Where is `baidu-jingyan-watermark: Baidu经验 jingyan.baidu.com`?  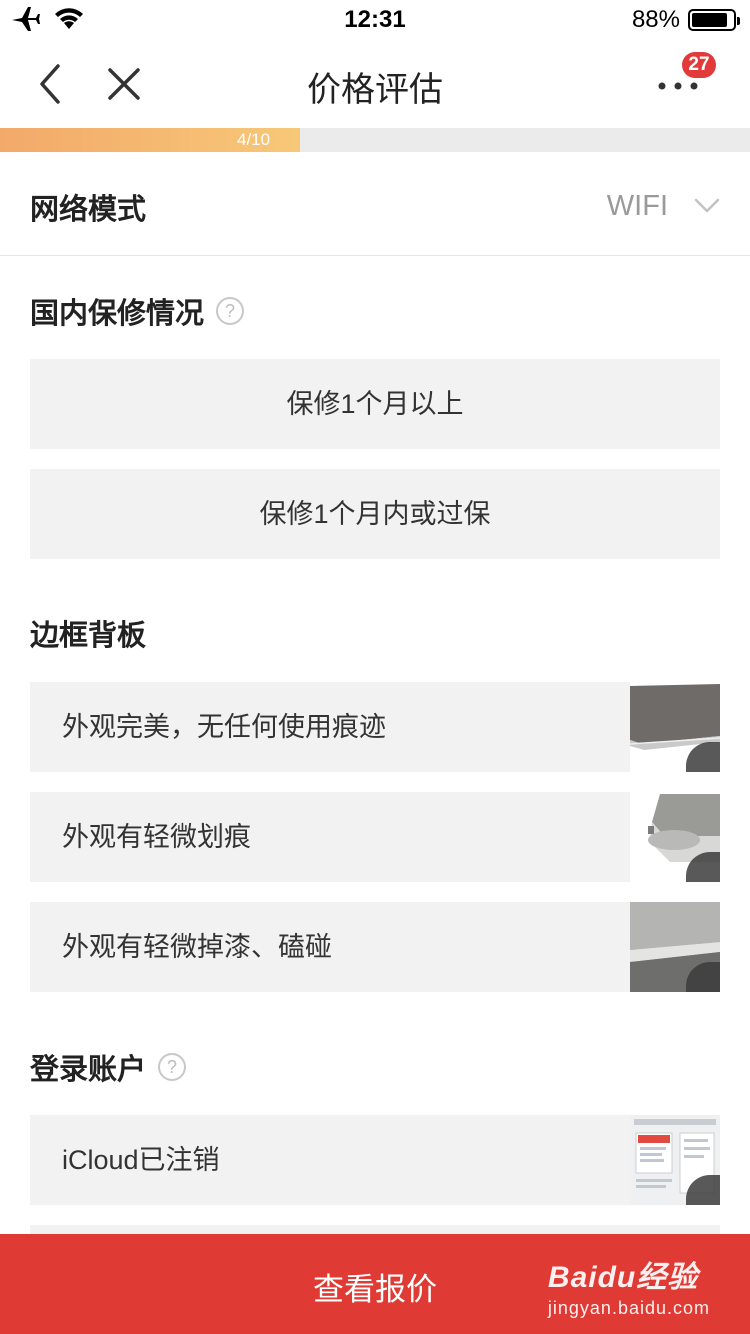 baidu-jingyan-watermark: Baidu经验 jingyan.baidu.com is located at coordinates (629, 1285).